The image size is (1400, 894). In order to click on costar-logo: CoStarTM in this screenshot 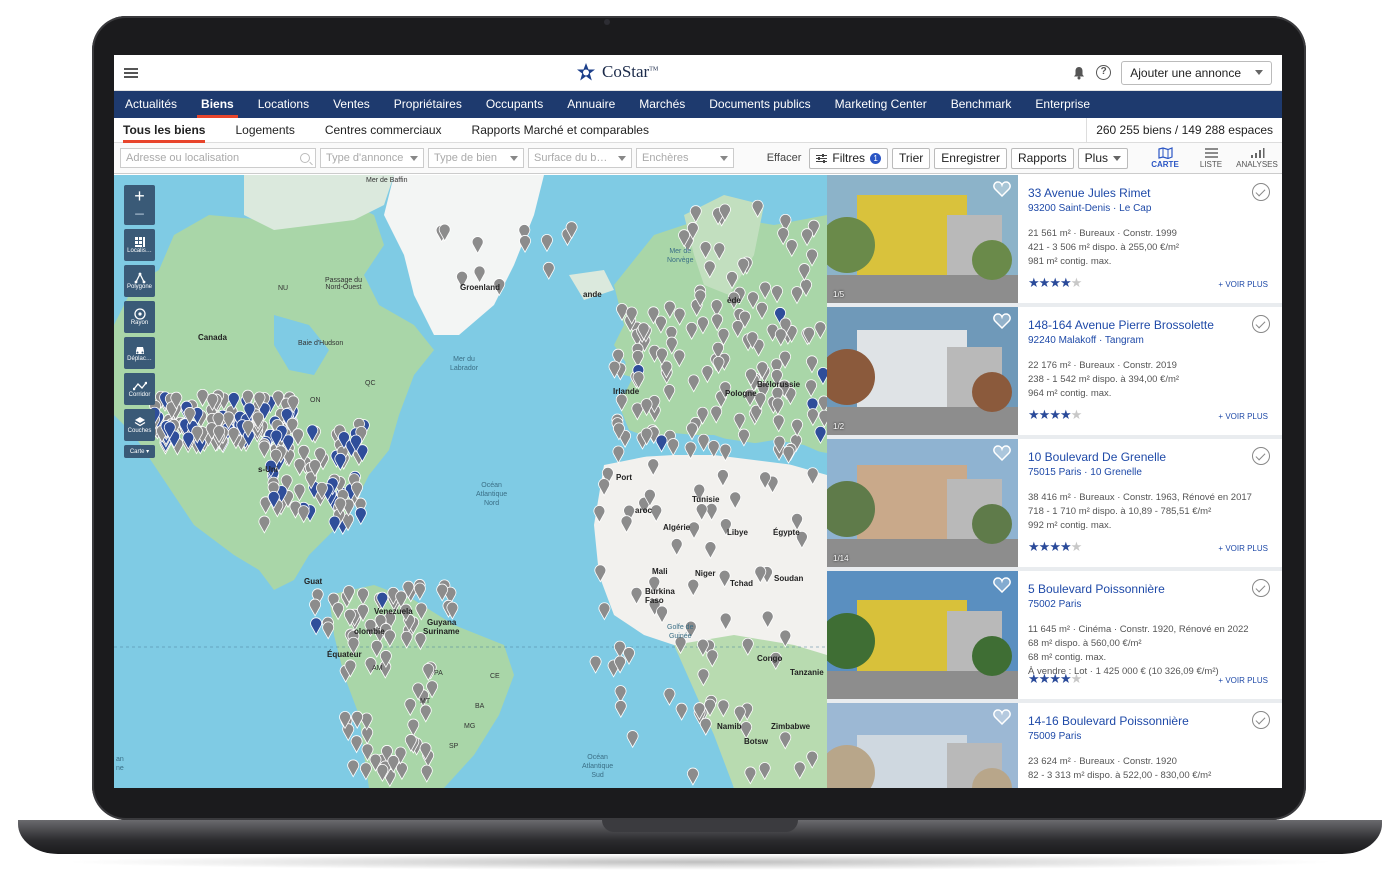, I will do `click(617, 72)`.